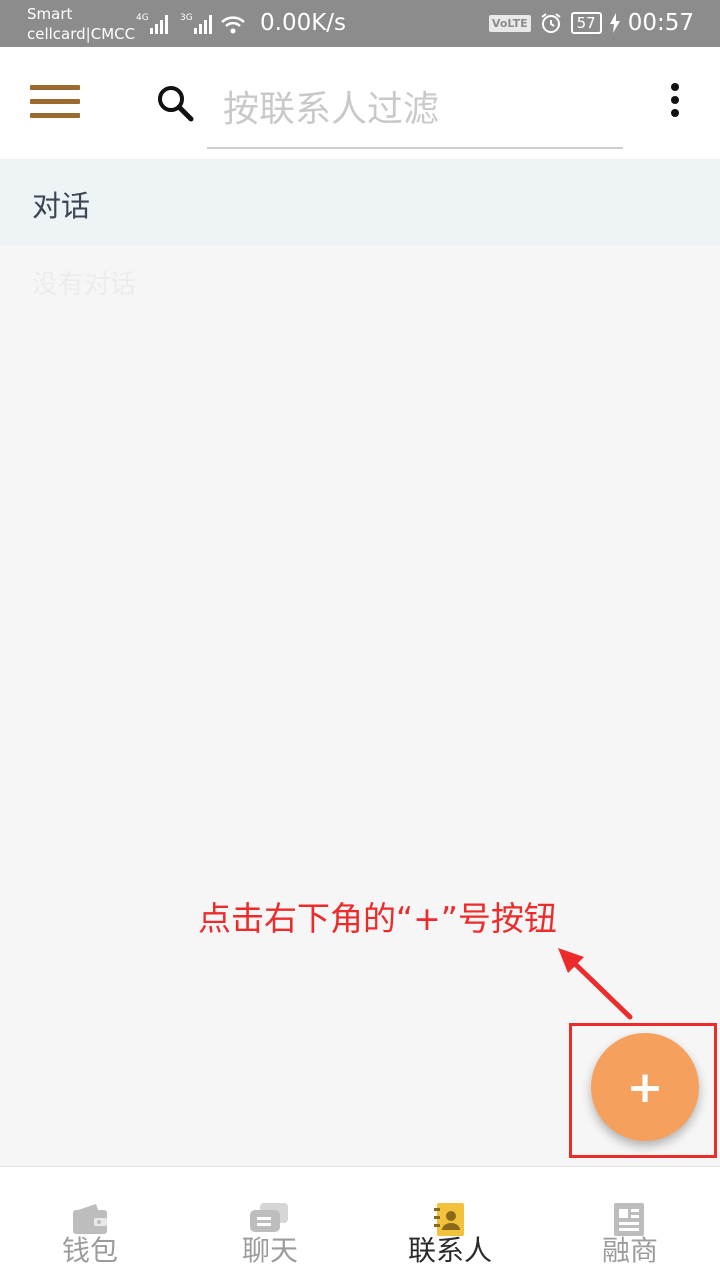 The height and width of the screenshot is (1281, 720). Describe the element at coordinates (142, 18) in the screenshot. I see `network-4g-label: 4G` at that location.